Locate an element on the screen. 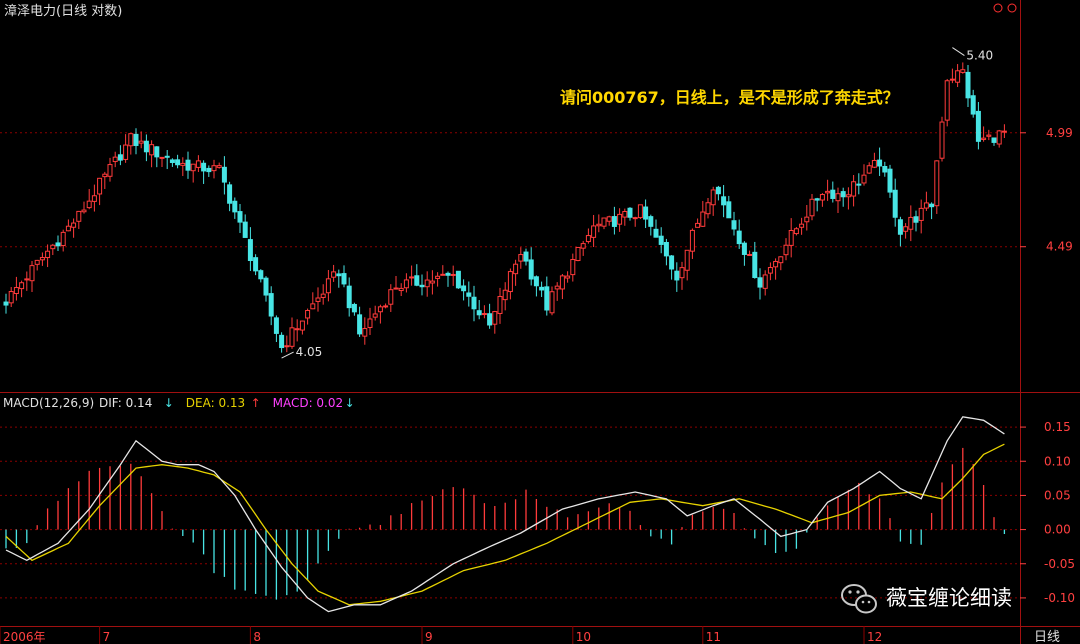 The image size is (1080, 644). watermark-text: 薇宝缠论细读 is located at coordinates (949, 598).